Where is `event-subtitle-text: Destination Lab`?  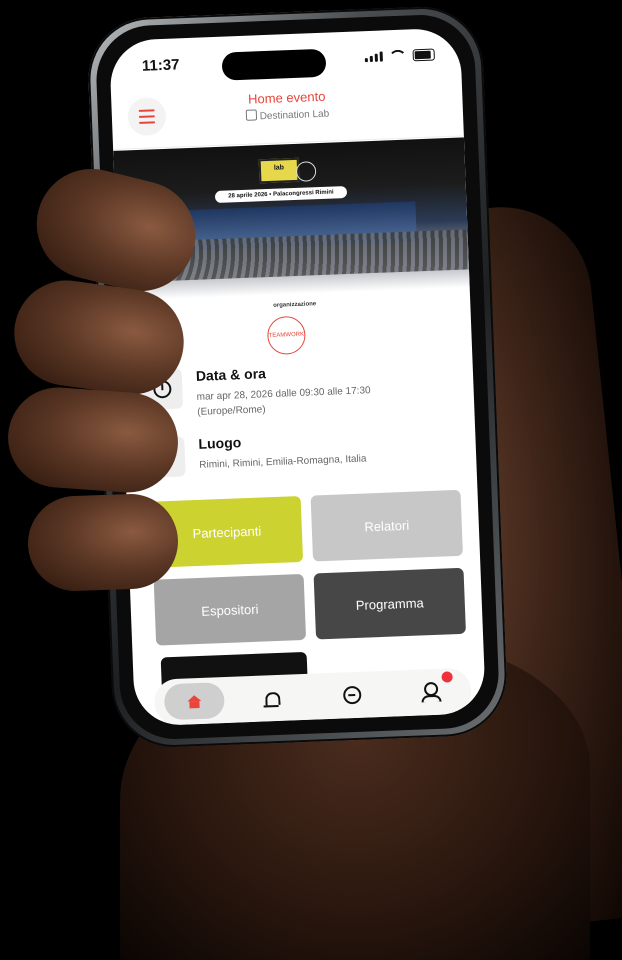
event-subtitle-text: Destination Lab is located at coordinates (294, 115).